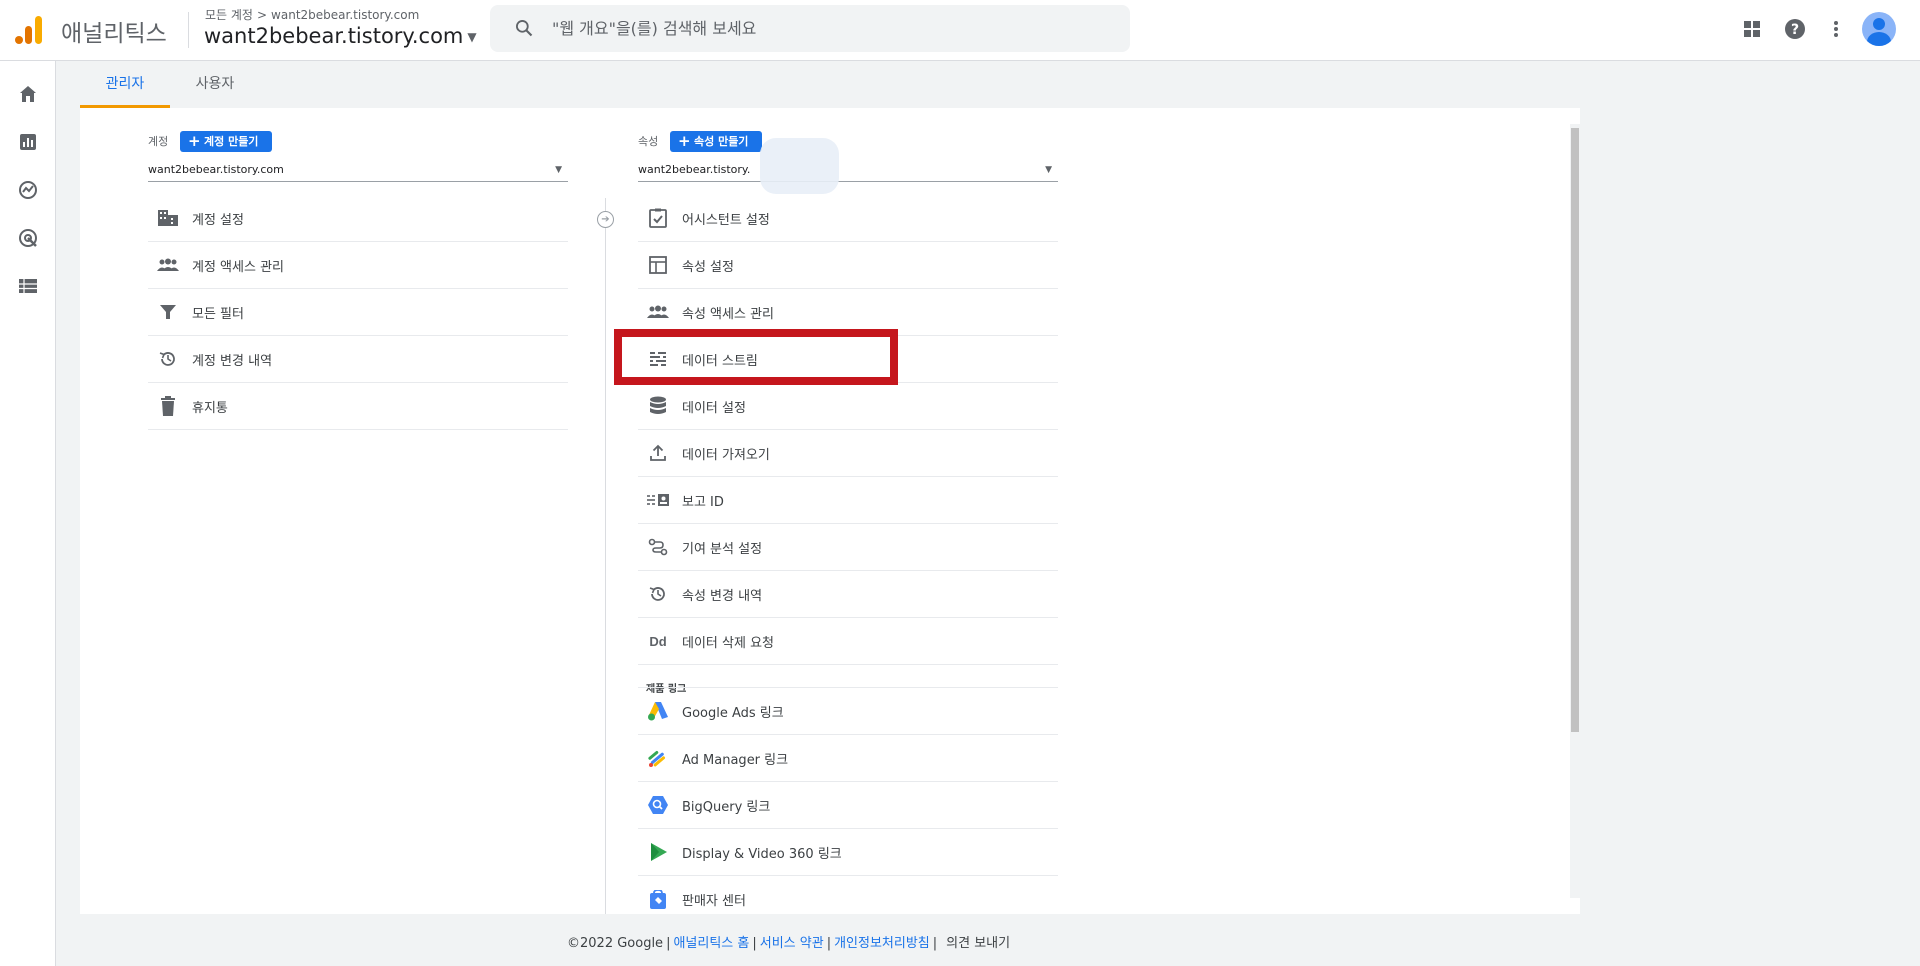 The height and width of the screenshot is (966, 1920). What do you see at coordinates (848, 265) in the screenshot?
I see `property-settings-row: 속성 설정` at bounding box center [848, 265].